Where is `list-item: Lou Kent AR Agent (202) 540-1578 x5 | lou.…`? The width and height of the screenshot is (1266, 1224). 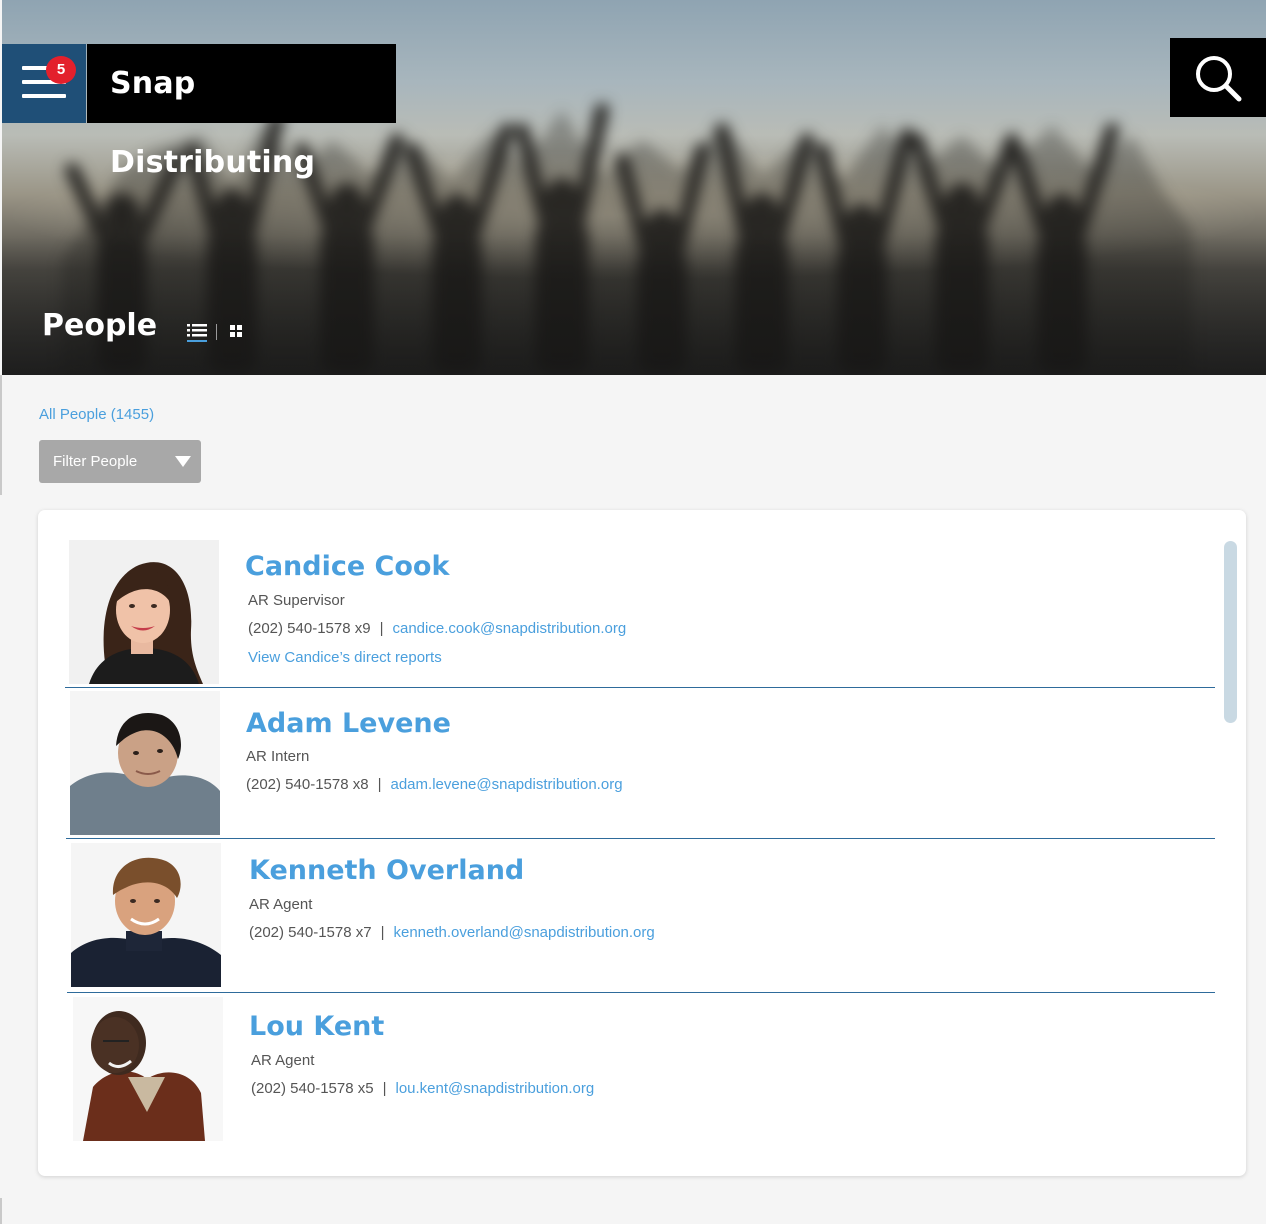
list-item: Lou Kent AR Agent (202) 540-1578 x5 | lou.… is located at coordinates (642, 1070).